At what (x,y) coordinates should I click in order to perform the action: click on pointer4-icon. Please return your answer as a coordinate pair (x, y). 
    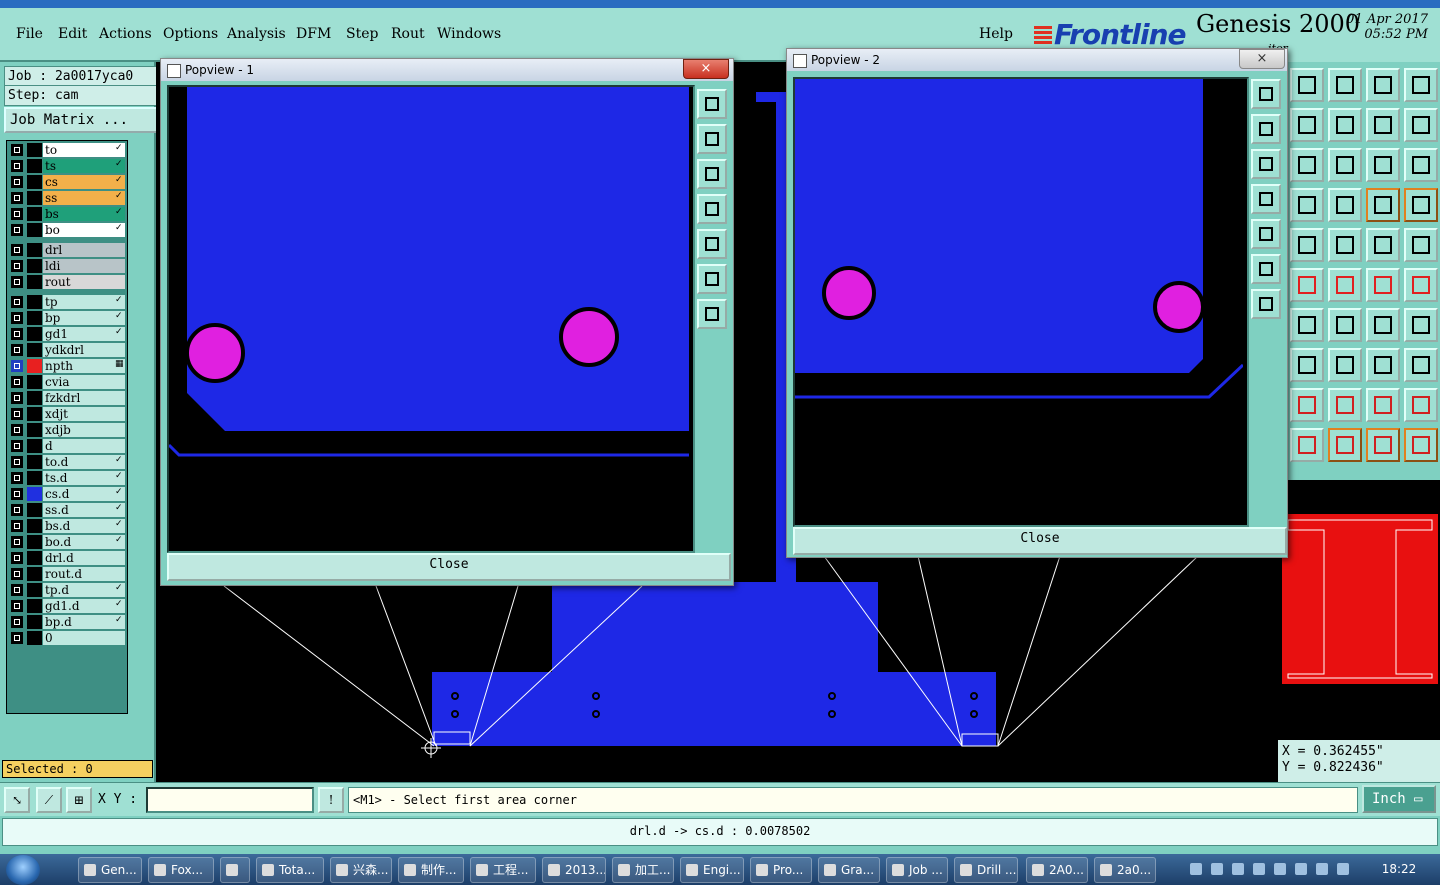
    Looking at the image, I should click on (1421, 445).